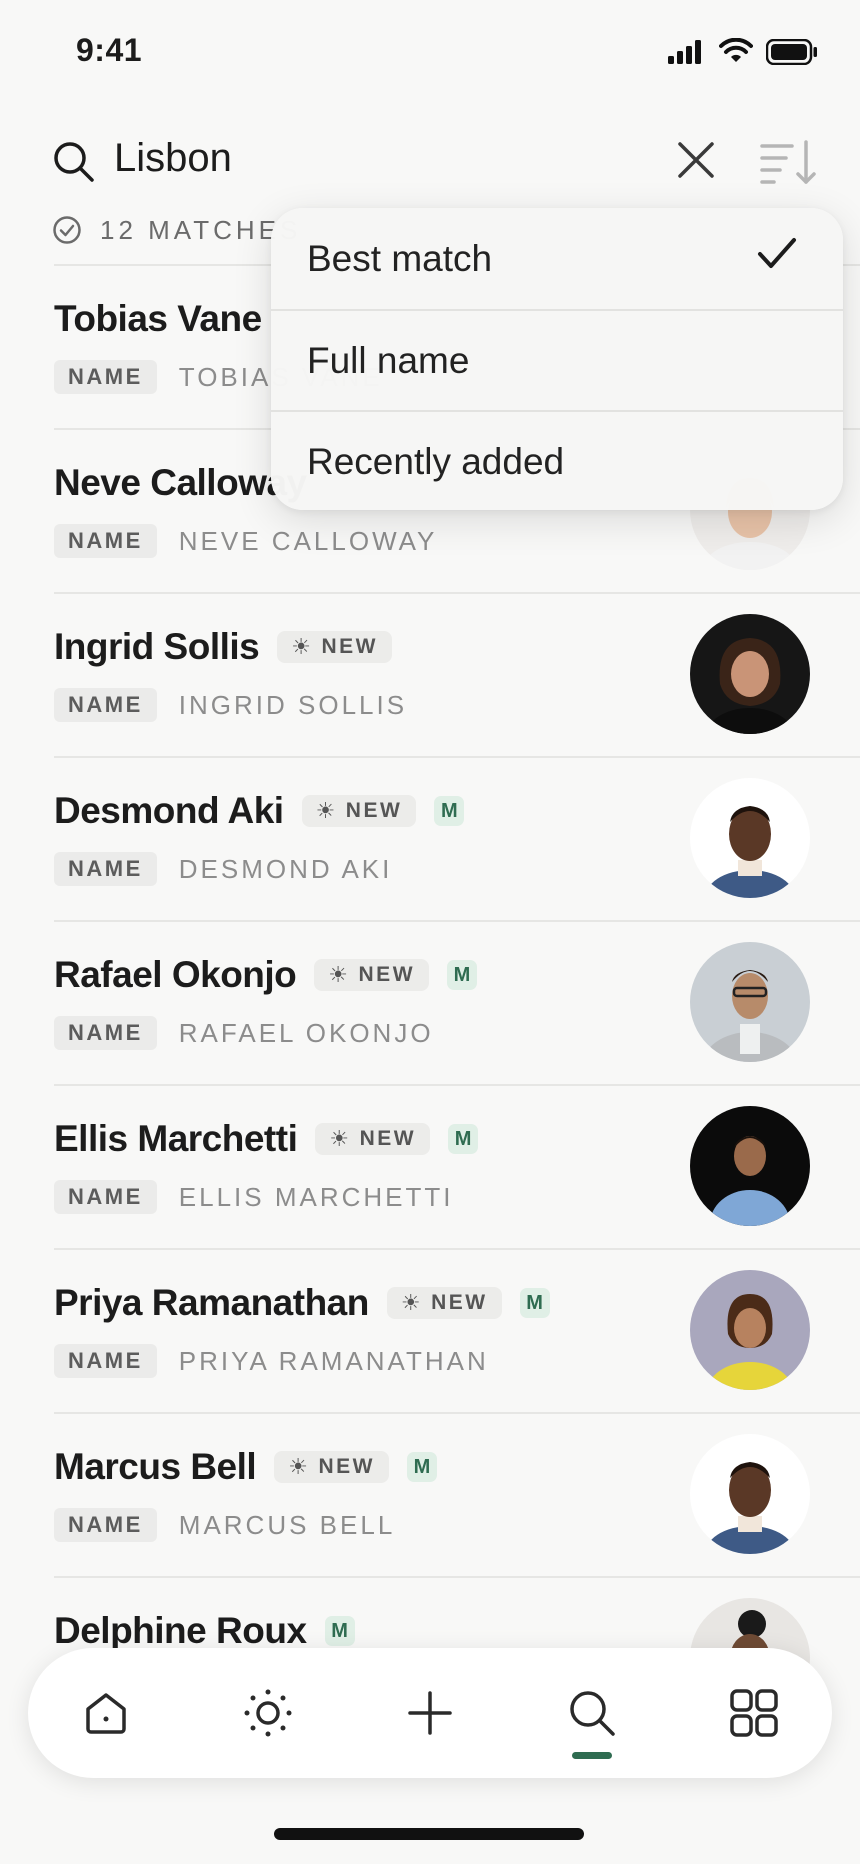  Describe the element at coordinates (388, 360) in the screenshot. I see `sort-option-label: Full name` at that location.